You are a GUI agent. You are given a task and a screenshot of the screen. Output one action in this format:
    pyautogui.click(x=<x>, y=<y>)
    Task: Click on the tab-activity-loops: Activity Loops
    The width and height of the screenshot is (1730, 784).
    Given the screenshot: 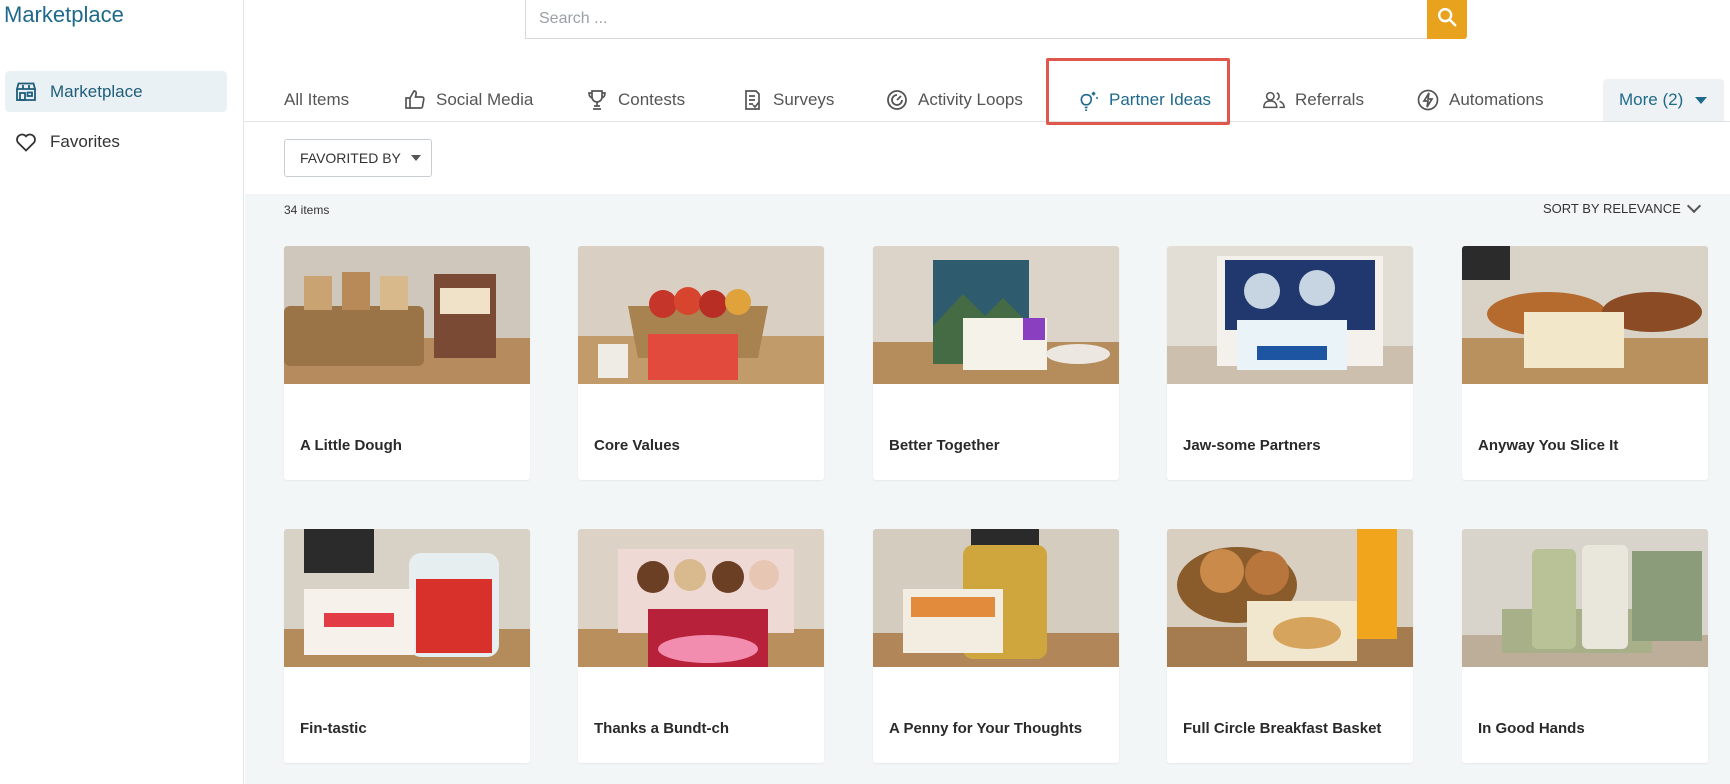 What is the action you would take?
    pyautogui.click(x=954, y=100)
    